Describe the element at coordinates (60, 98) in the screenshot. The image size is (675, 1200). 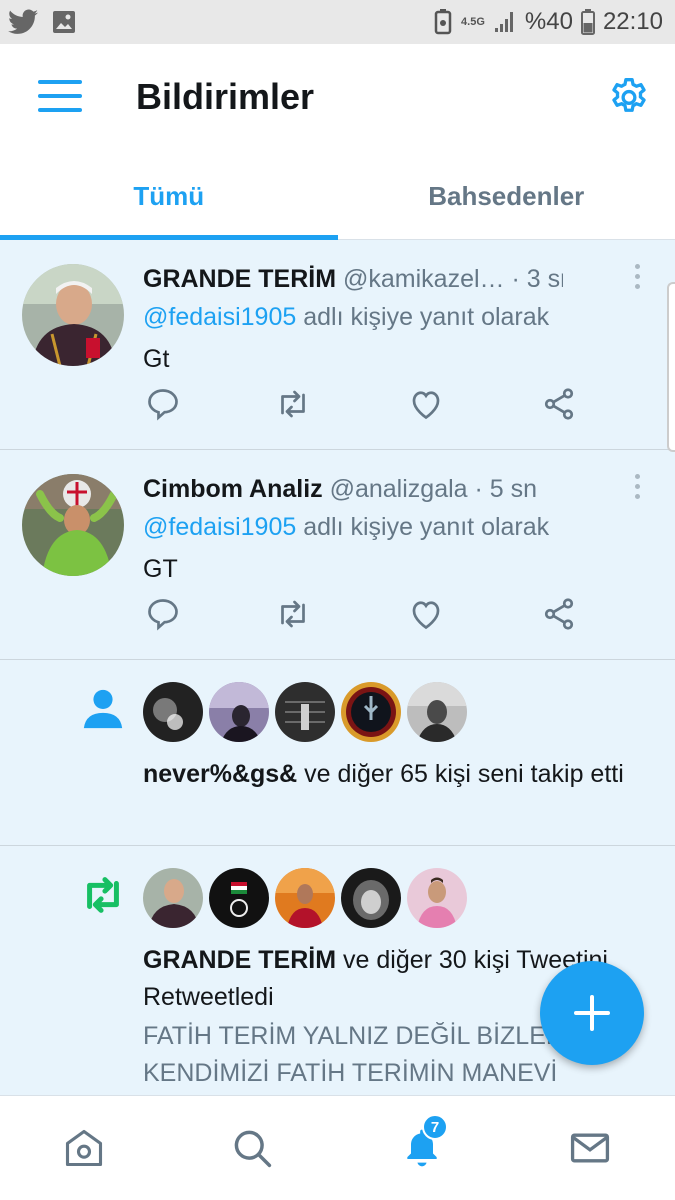
I see `hamburger-menu-icon` at that location.